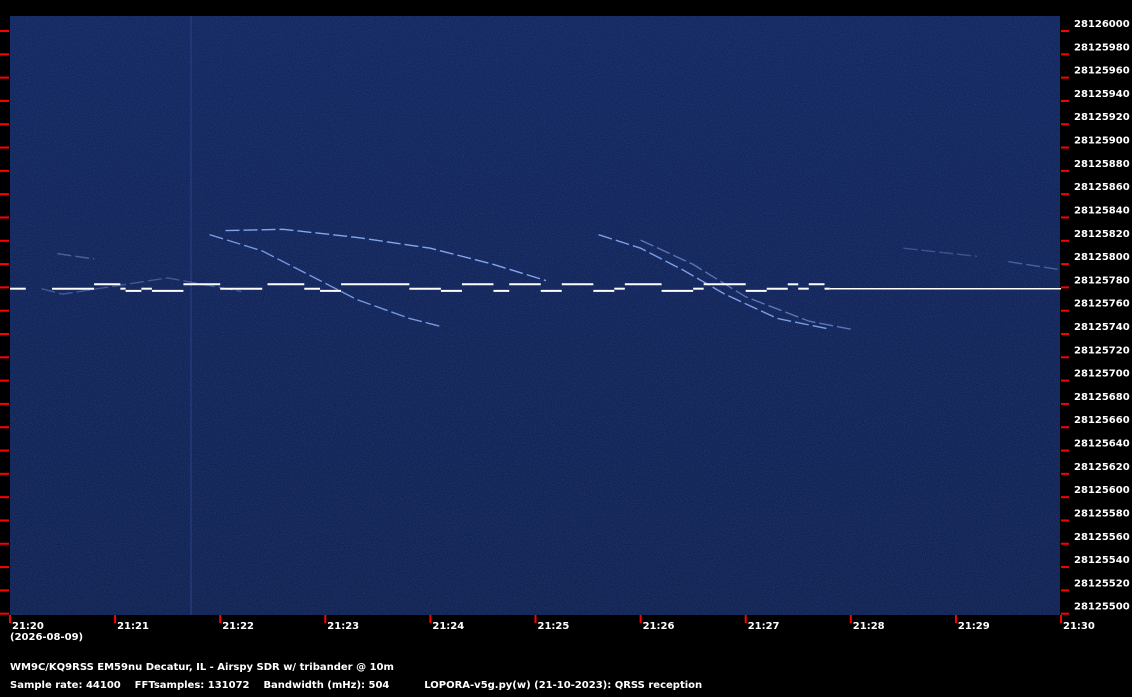  Describe the element at coordinates (28, 626) in the screenshot. I see `time-tick-label: 21:20` at that location.